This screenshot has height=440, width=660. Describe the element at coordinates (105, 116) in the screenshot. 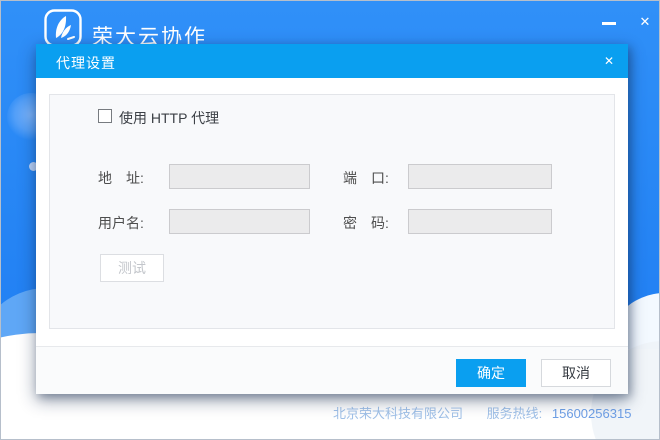

I see `use-http-proxy-checkbox` at that location.